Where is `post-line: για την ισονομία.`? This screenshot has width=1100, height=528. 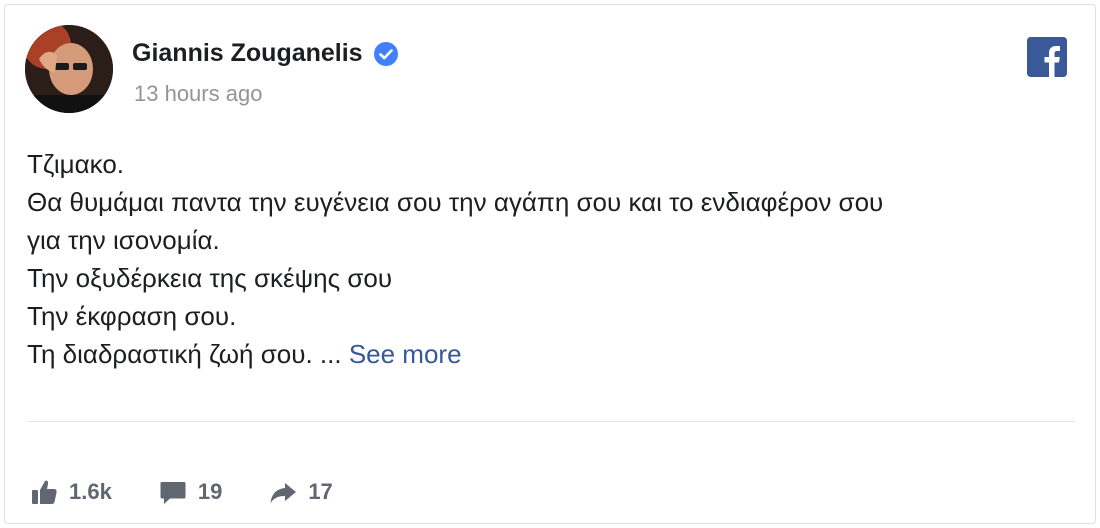
post-line: για την ισονομία. is located at coordinates (123, 240).